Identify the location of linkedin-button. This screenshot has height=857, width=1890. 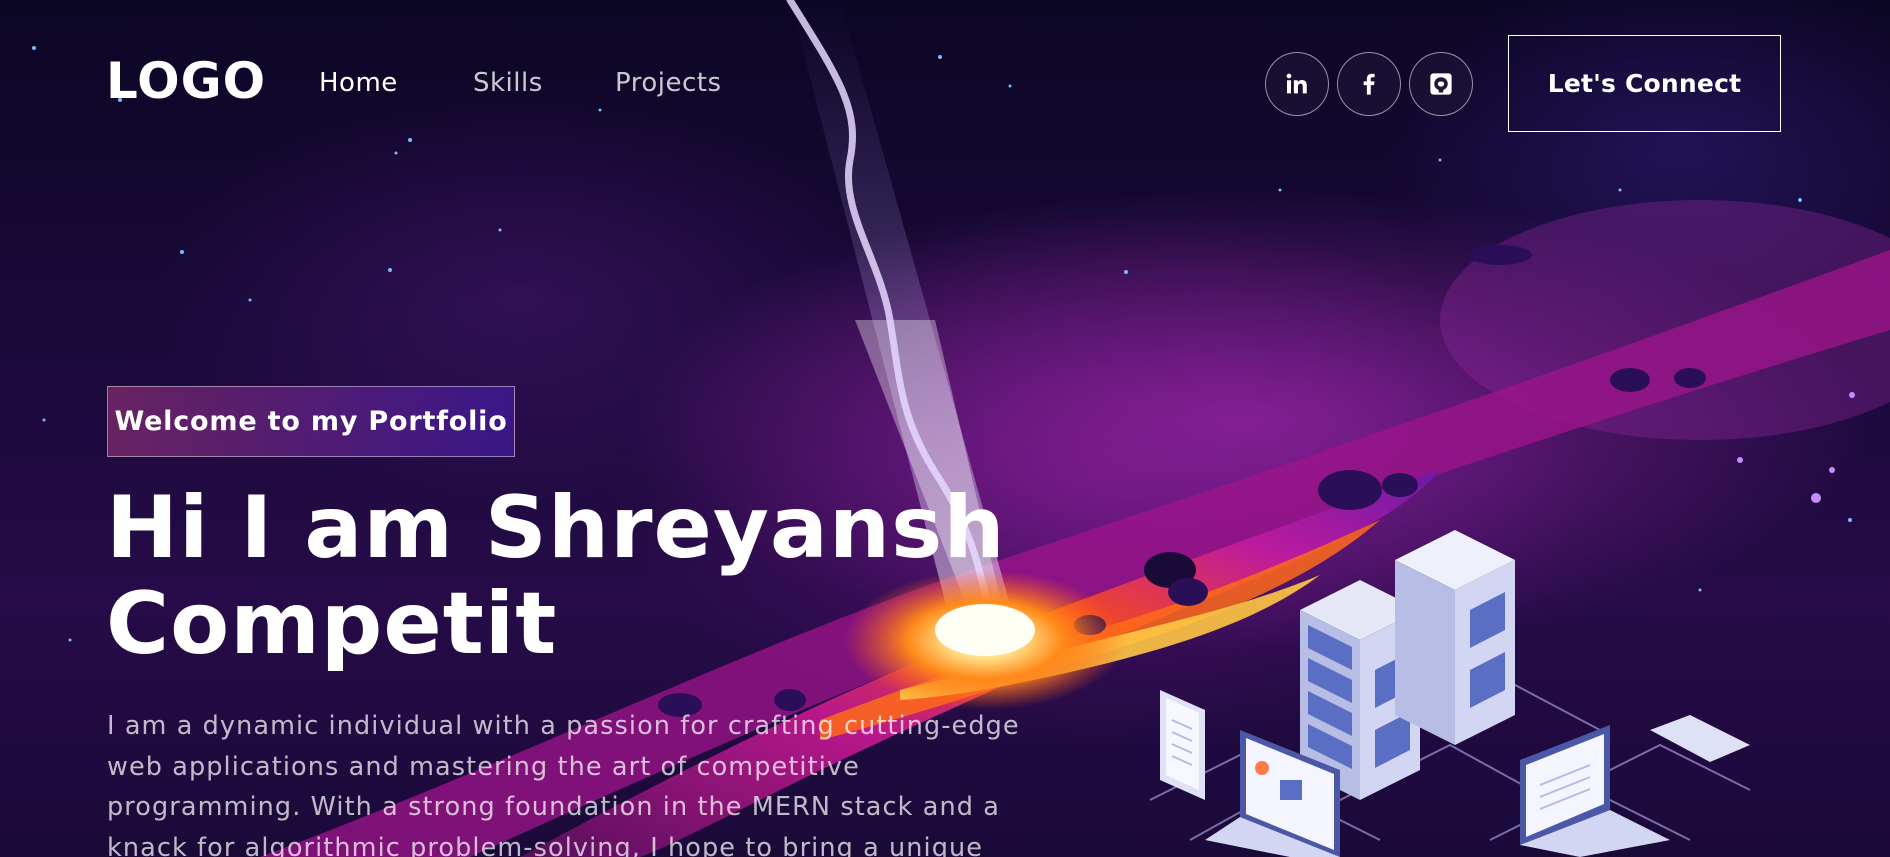
(1297, 84).